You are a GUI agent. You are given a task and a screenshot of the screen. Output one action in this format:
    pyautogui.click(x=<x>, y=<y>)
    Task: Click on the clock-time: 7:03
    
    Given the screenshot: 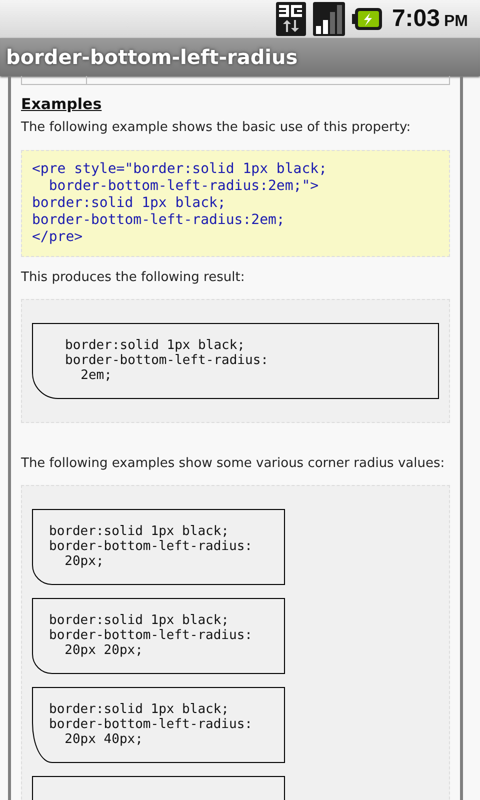 What is the action you would take?
    pyautogui.click(x=416, y=19)
    